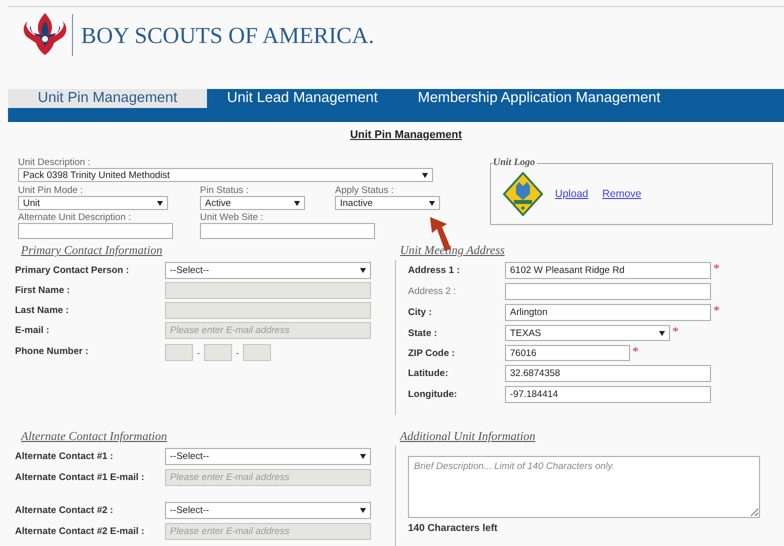 The height and width of the screenshot is (546, 784). What do you see at coordinates (93, 203) in the screenshot?
I see `pin-mode-select: Unit` at bounding box center [93, 203].